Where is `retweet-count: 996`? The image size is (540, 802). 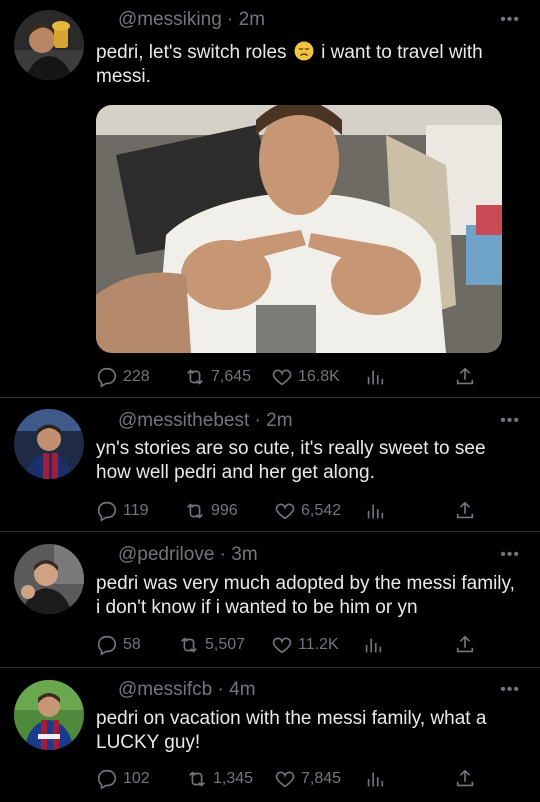
retweet-count: 996 is located at coordinates (224, 510).